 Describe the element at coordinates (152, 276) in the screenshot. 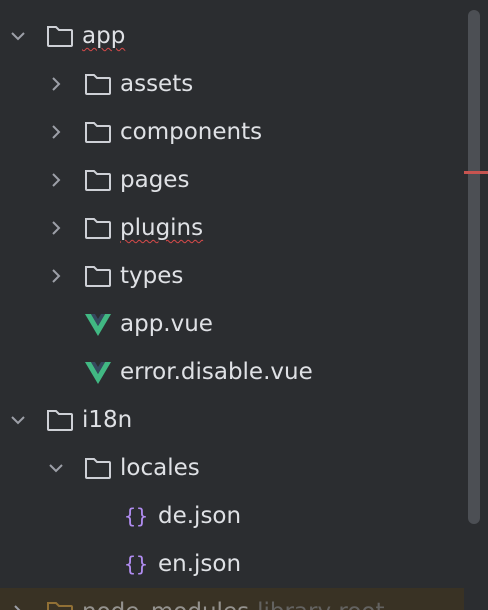

I see `tree-item-label: types` at that location.